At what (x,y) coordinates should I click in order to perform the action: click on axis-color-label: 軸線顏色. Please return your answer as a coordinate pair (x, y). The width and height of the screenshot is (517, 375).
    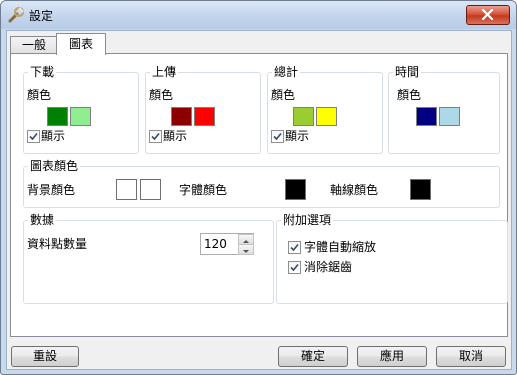
    Looking at the image, I should click on (354, 190).